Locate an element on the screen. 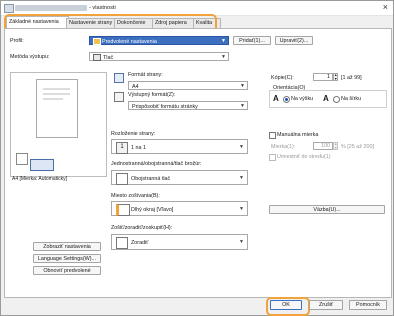 The width and height of the screenshot is (394, 316). profile-label: Profil: is located at coordinates (17, 41).